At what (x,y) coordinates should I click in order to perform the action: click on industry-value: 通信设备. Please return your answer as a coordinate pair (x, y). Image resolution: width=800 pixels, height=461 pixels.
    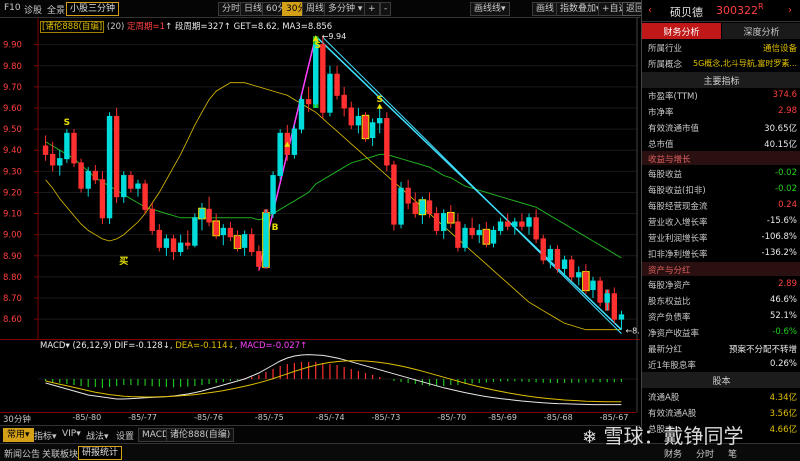
    Looking at the image, I should click on (780, 48).